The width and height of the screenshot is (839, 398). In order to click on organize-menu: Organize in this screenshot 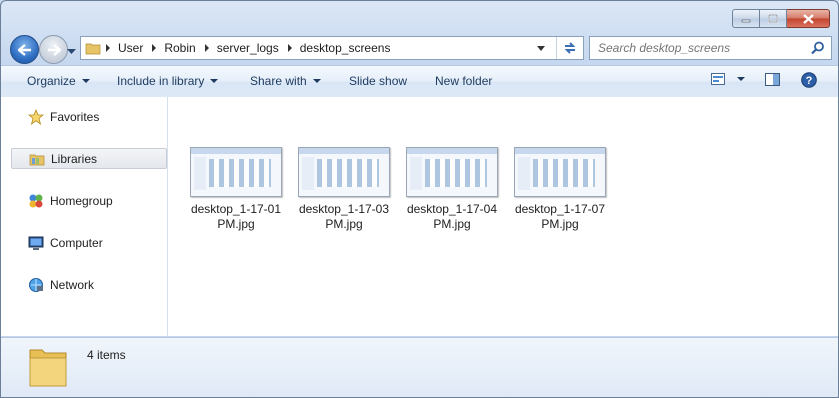, I will do `click(58, 81)`.